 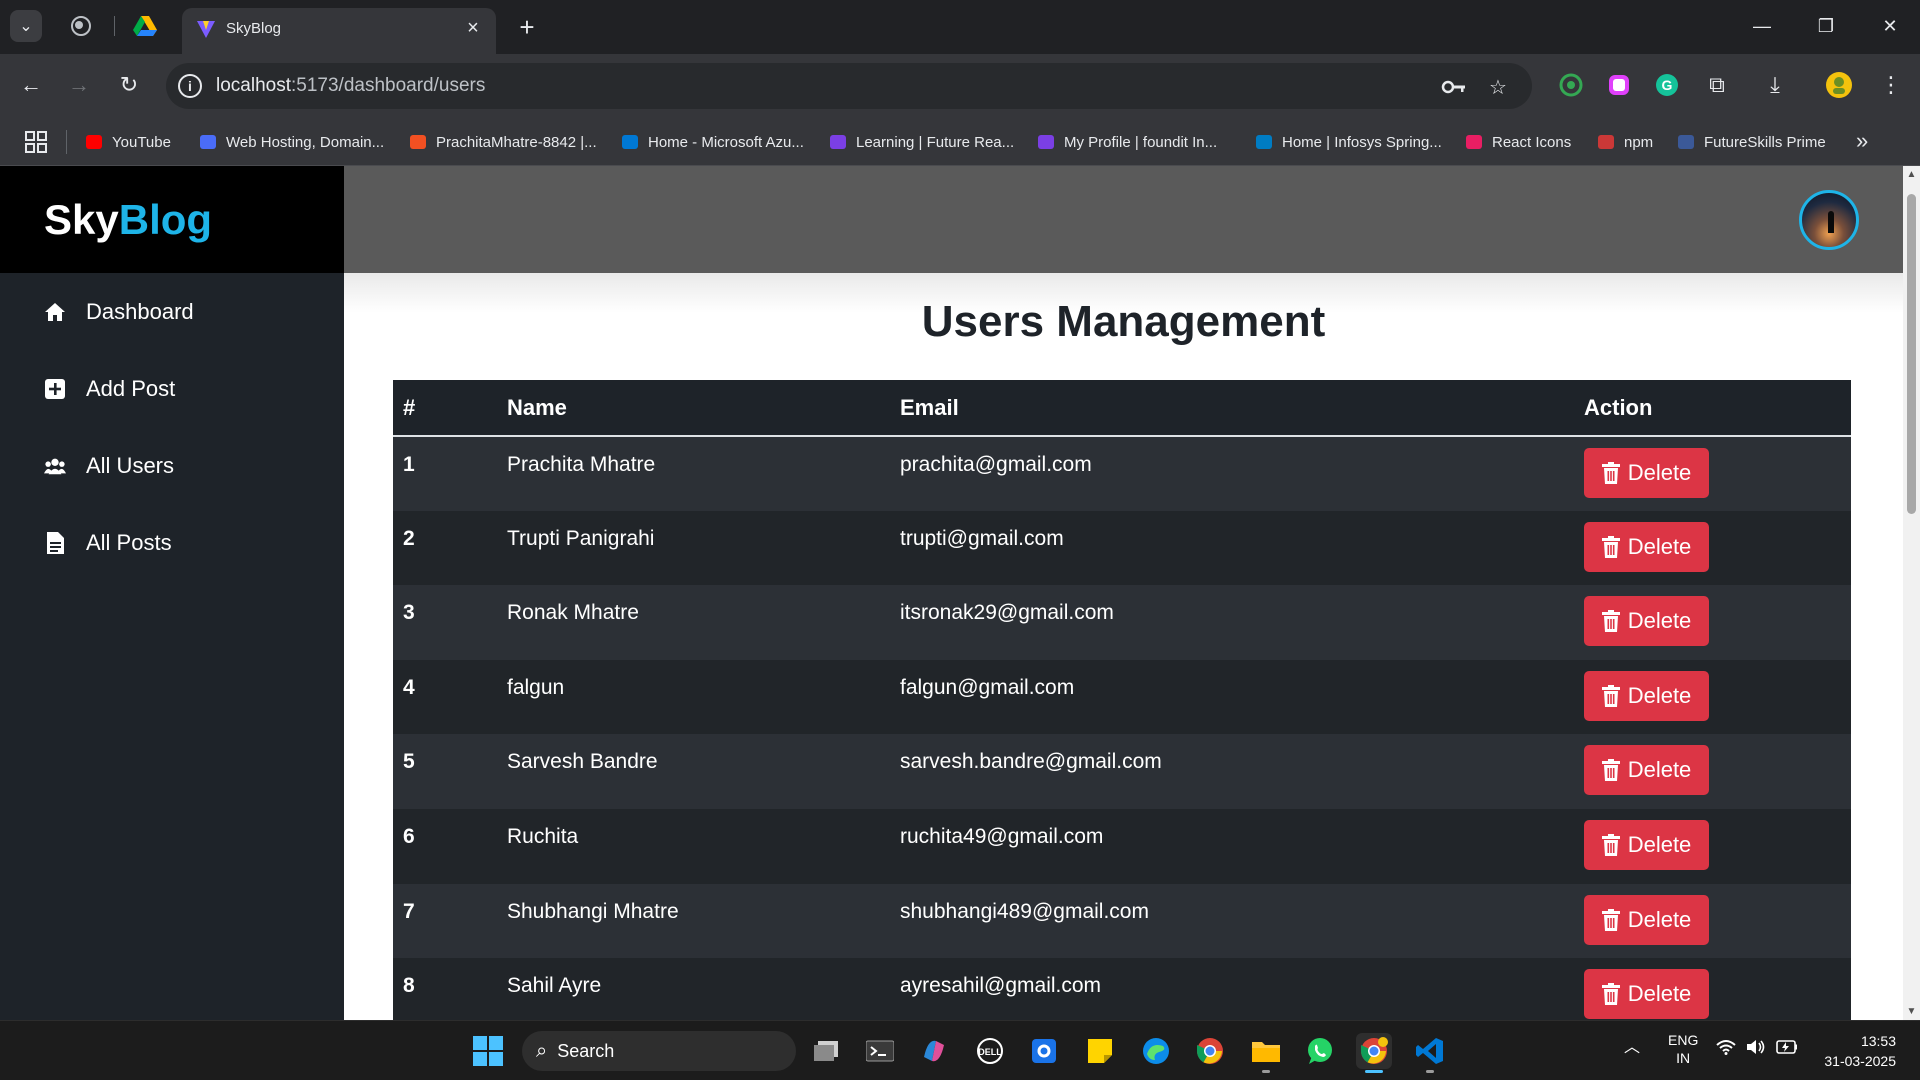 What do you see at coordinates (1683, 1049) in the screenshot?
I see `language-indicator: ENG IN` at bounding box center [1683, 1049].